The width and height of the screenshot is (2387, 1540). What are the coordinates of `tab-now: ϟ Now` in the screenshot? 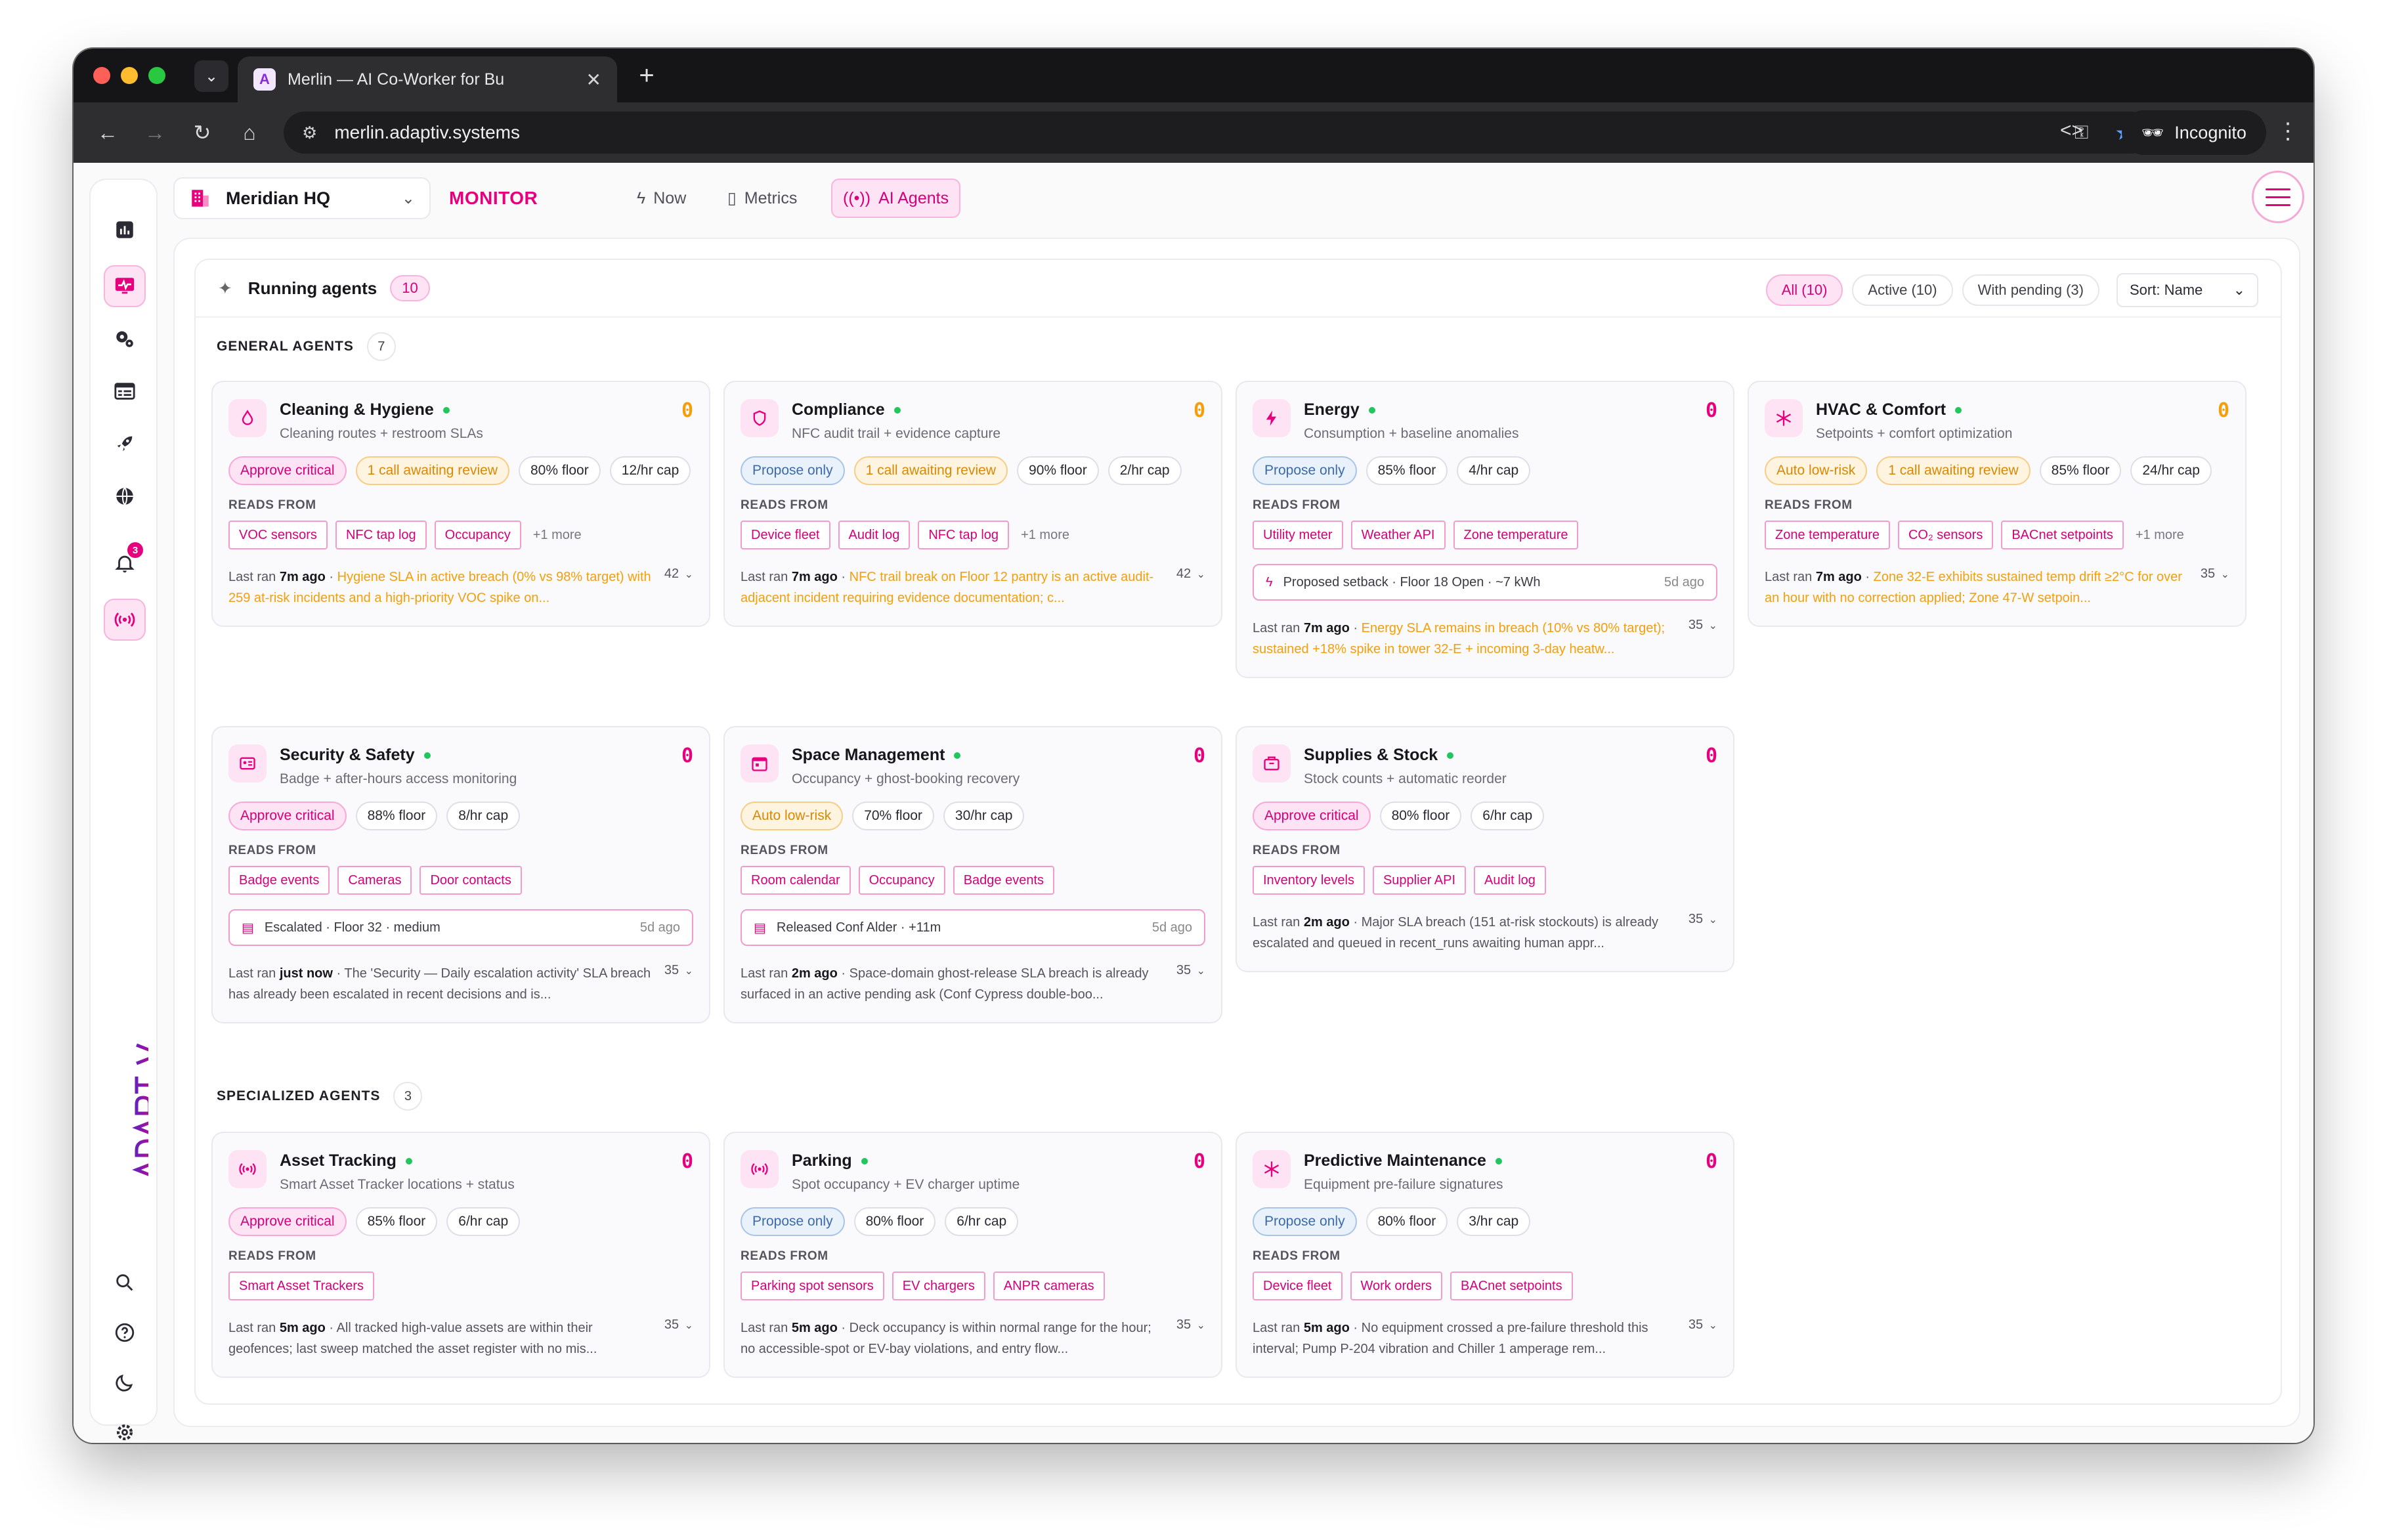 It's located at (662, 198).